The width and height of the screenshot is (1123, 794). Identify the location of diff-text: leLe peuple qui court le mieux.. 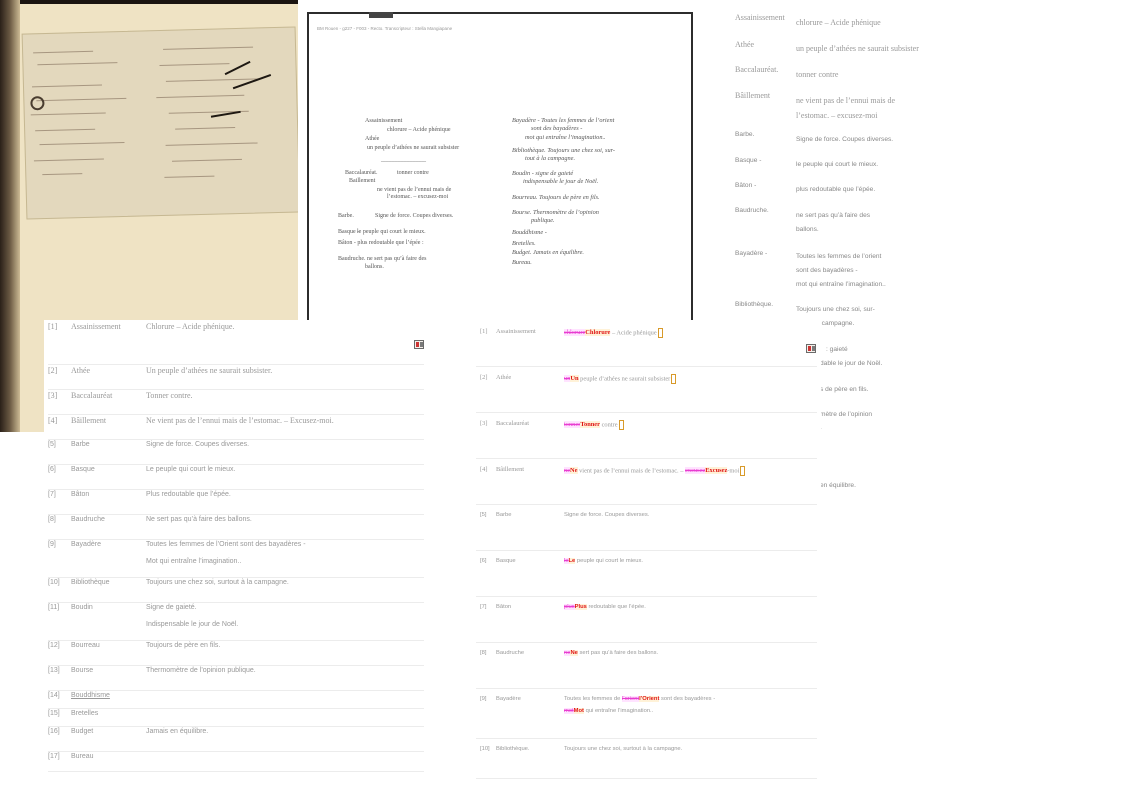
(603, 561).